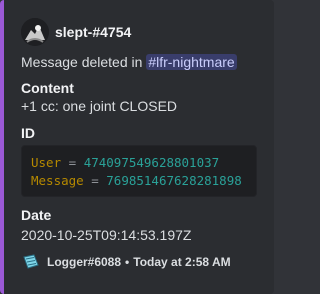  I want to click on code-eq-user: =, so click(72, 162).